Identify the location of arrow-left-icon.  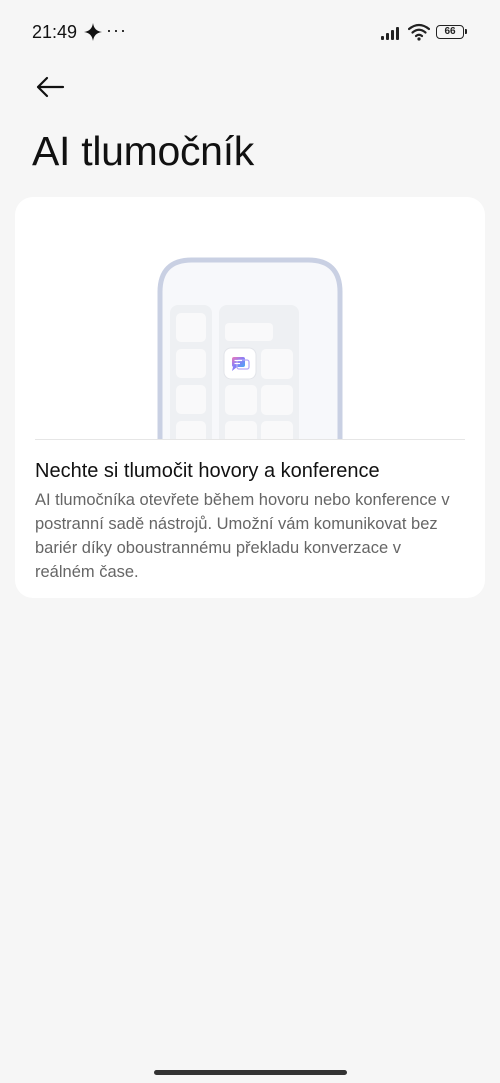
(50, 87).